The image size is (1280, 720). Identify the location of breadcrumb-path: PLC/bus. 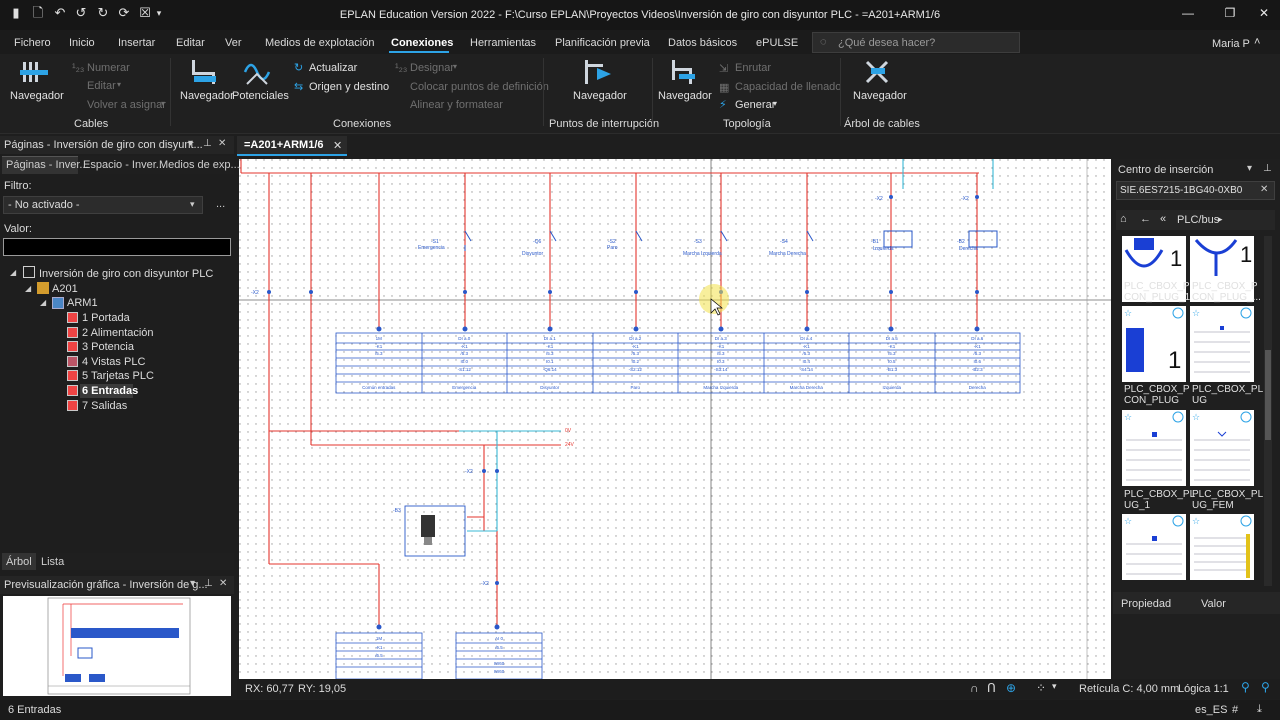
(1198, 220).